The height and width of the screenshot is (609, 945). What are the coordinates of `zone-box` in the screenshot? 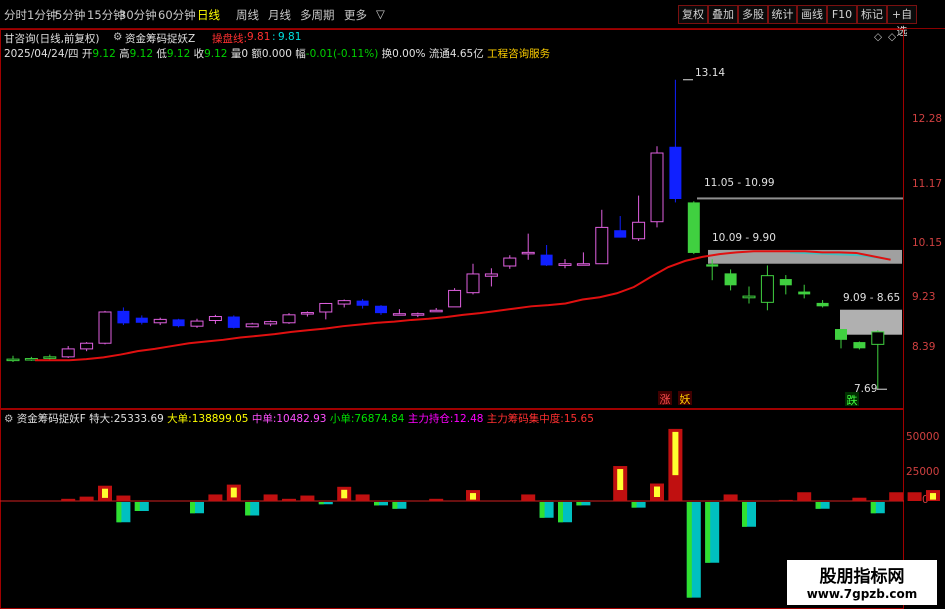 It's located at (871, 322).